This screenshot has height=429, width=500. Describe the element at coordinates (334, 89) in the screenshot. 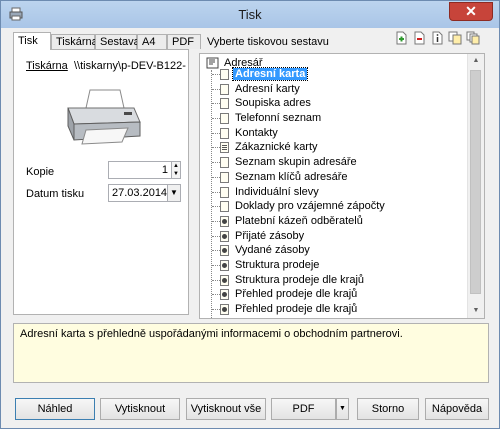

I see `tree-item: Adresní karty` at that location.